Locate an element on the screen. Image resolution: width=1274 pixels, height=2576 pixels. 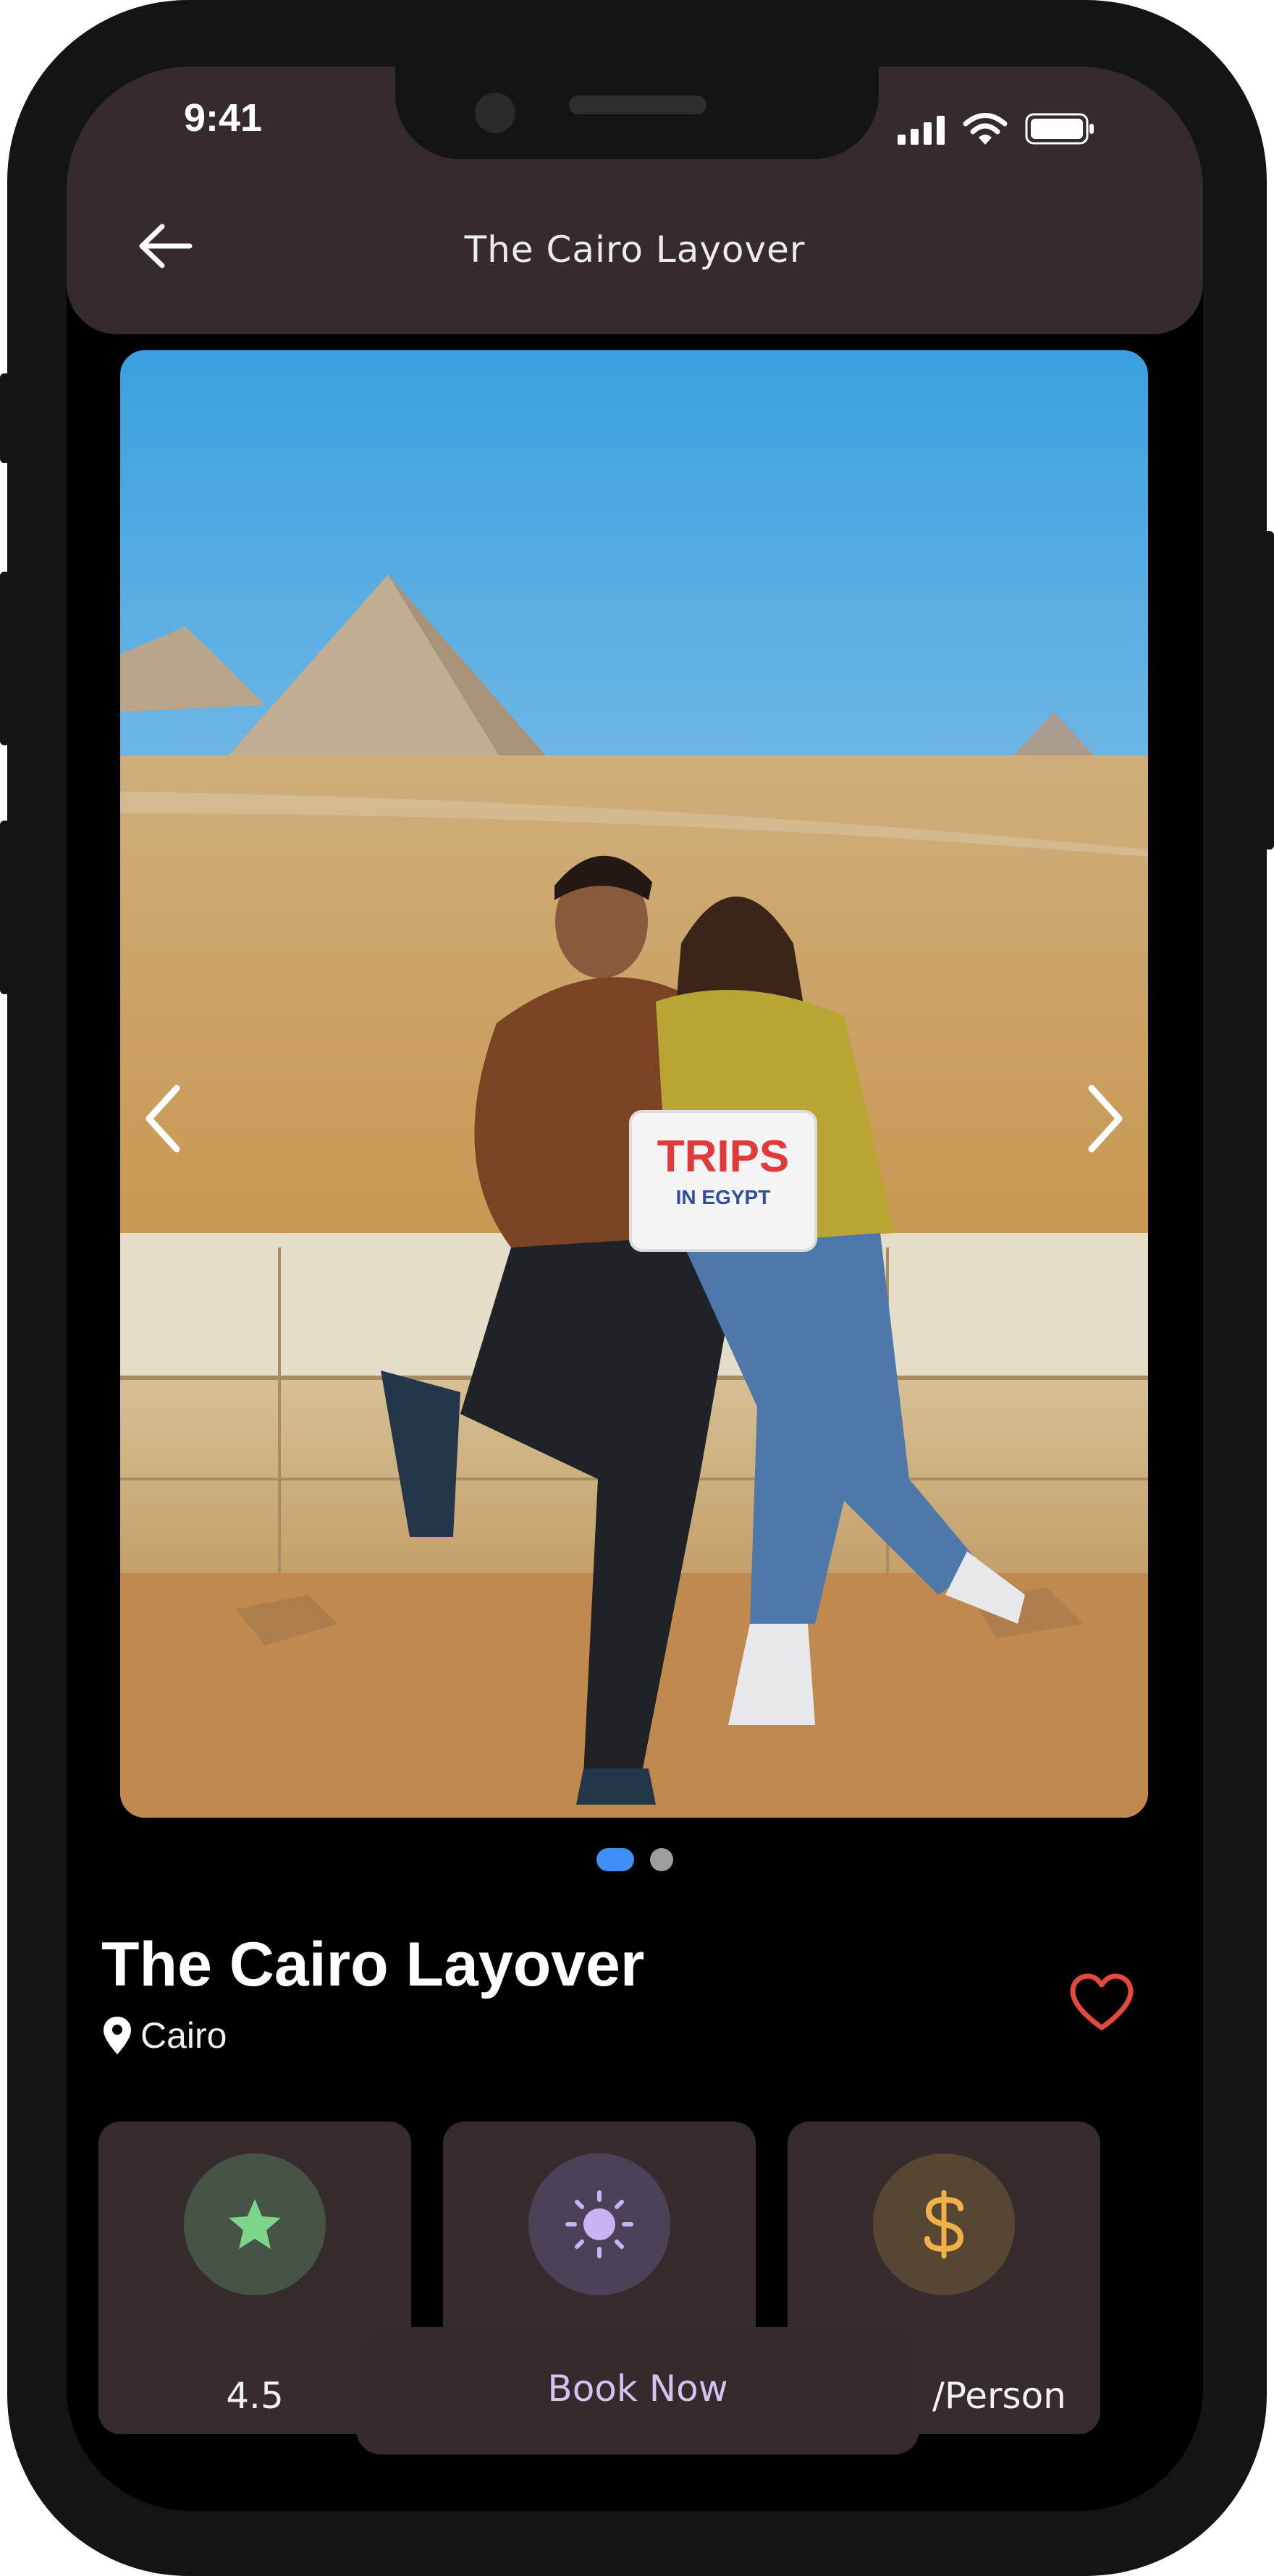
star-icon is located at coordinates (255, 2224).